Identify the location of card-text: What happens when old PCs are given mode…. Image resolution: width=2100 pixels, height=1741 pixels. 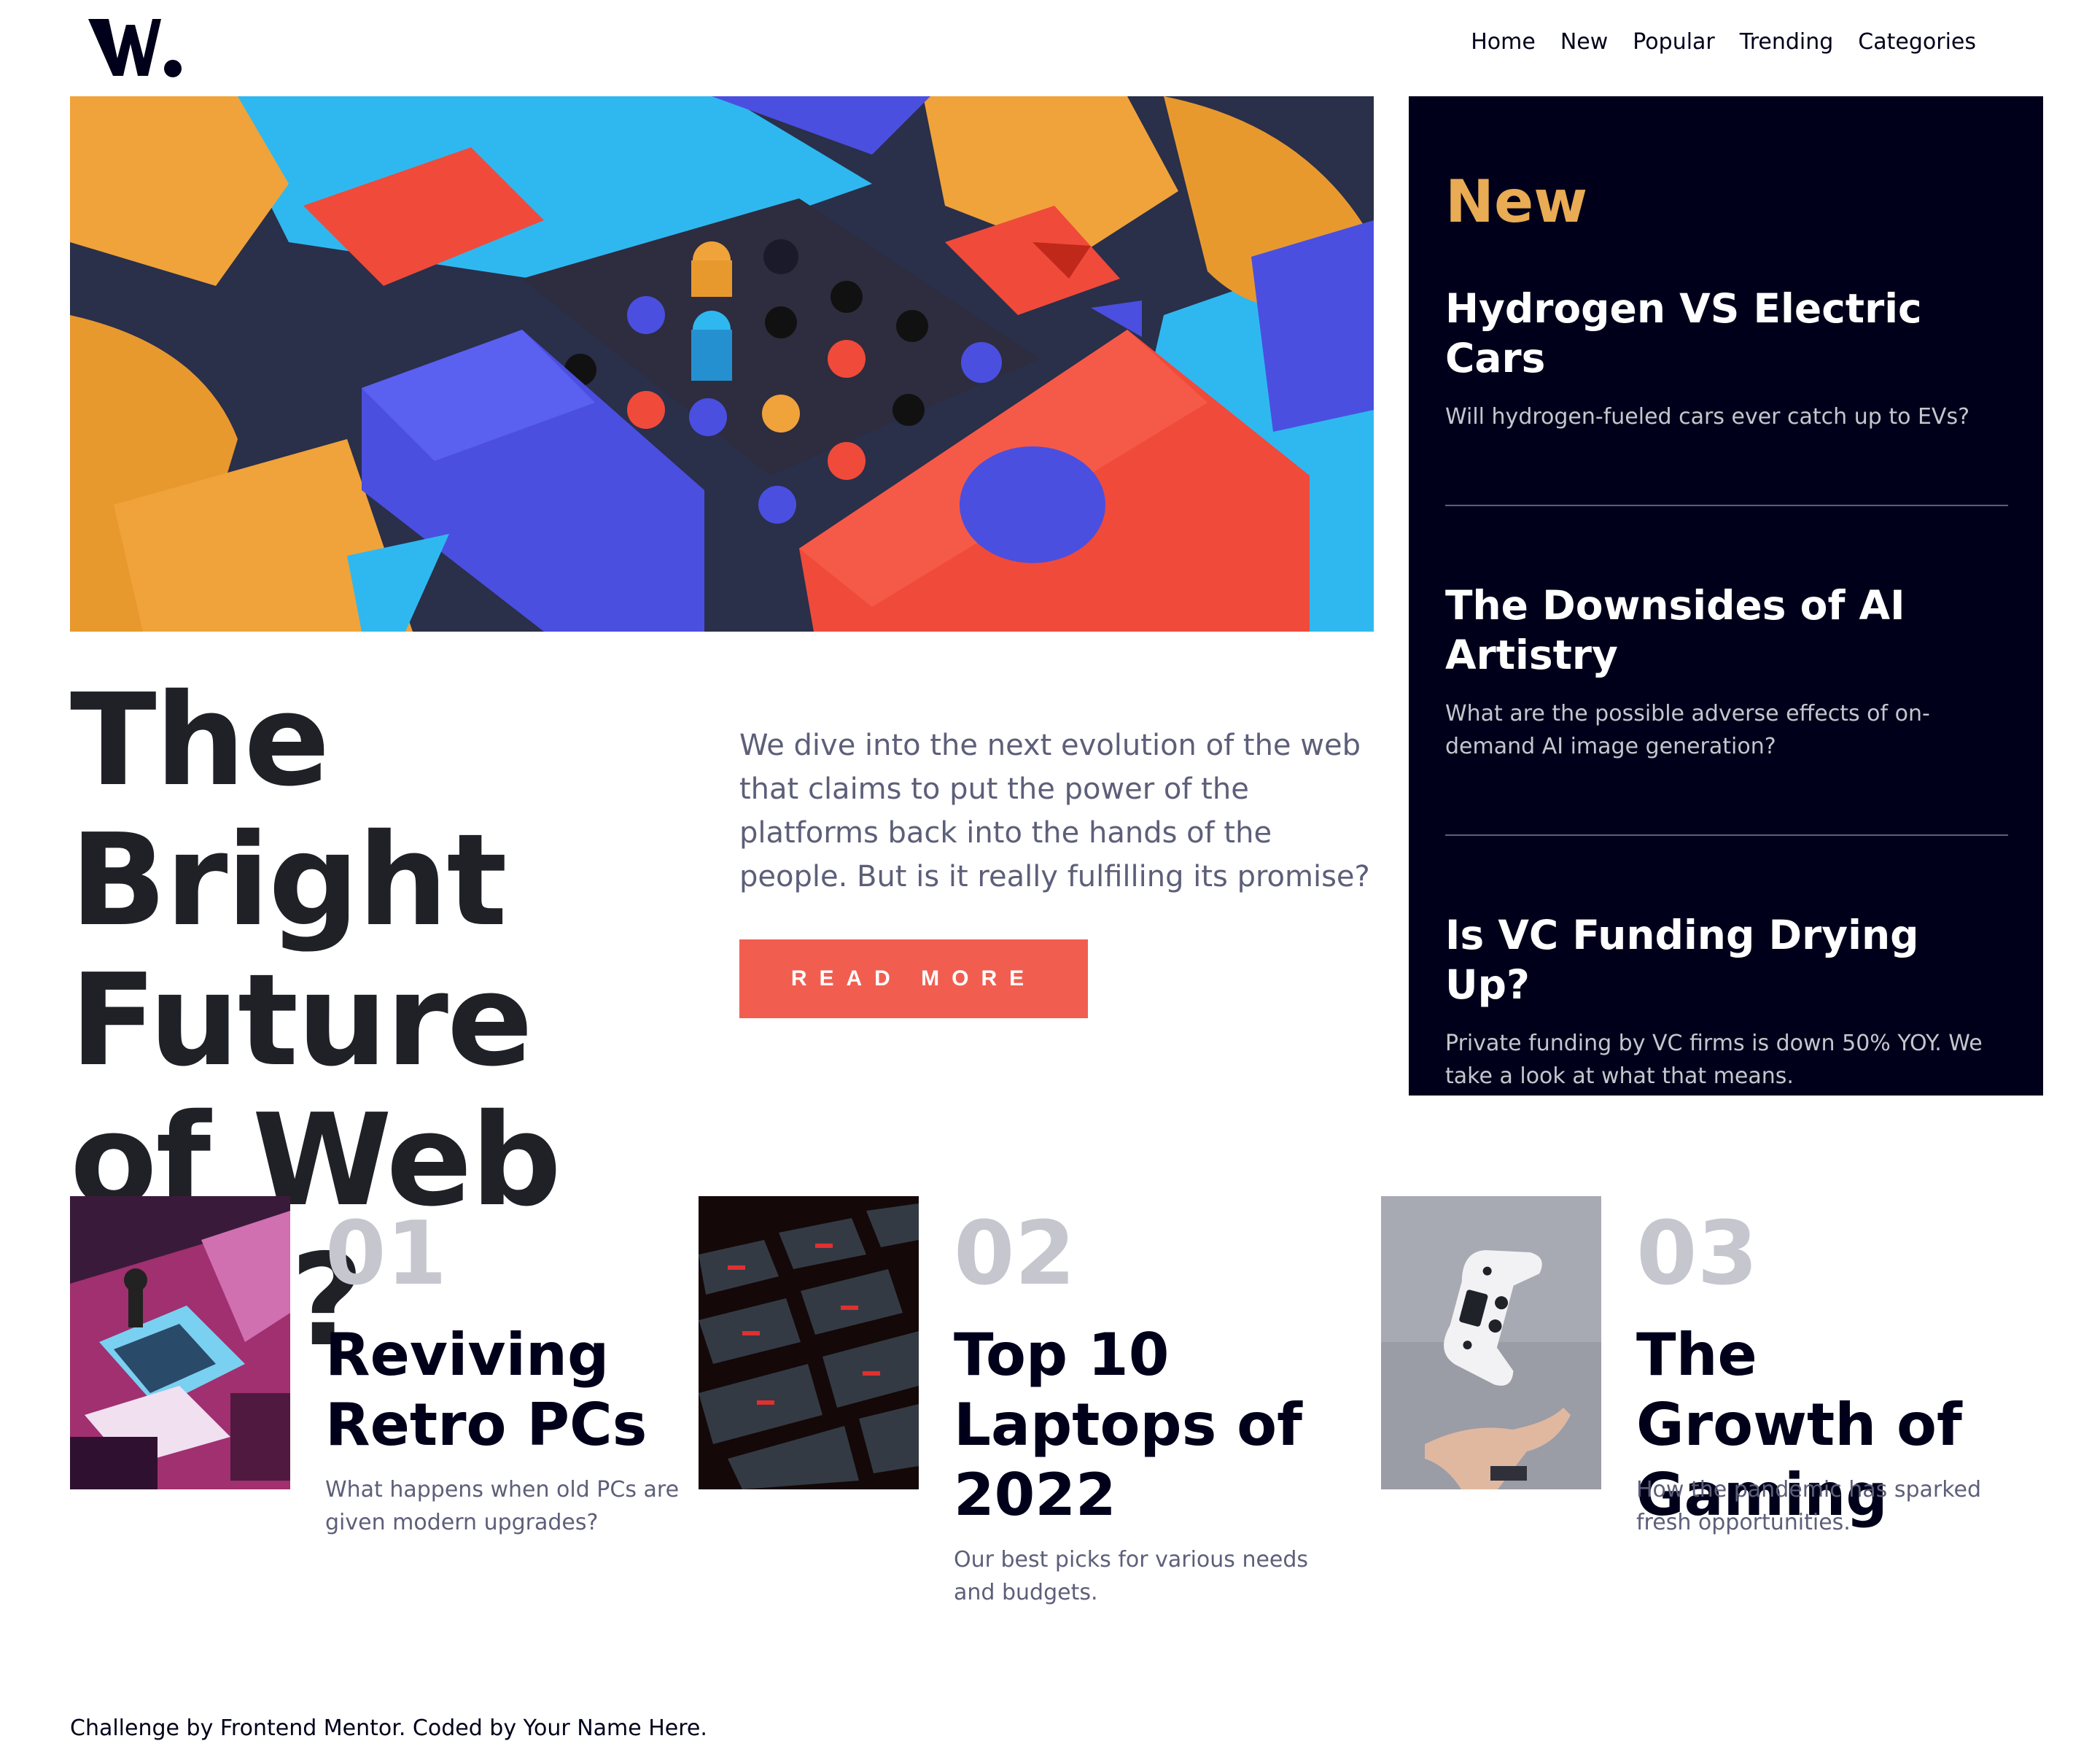
(502, 1506).